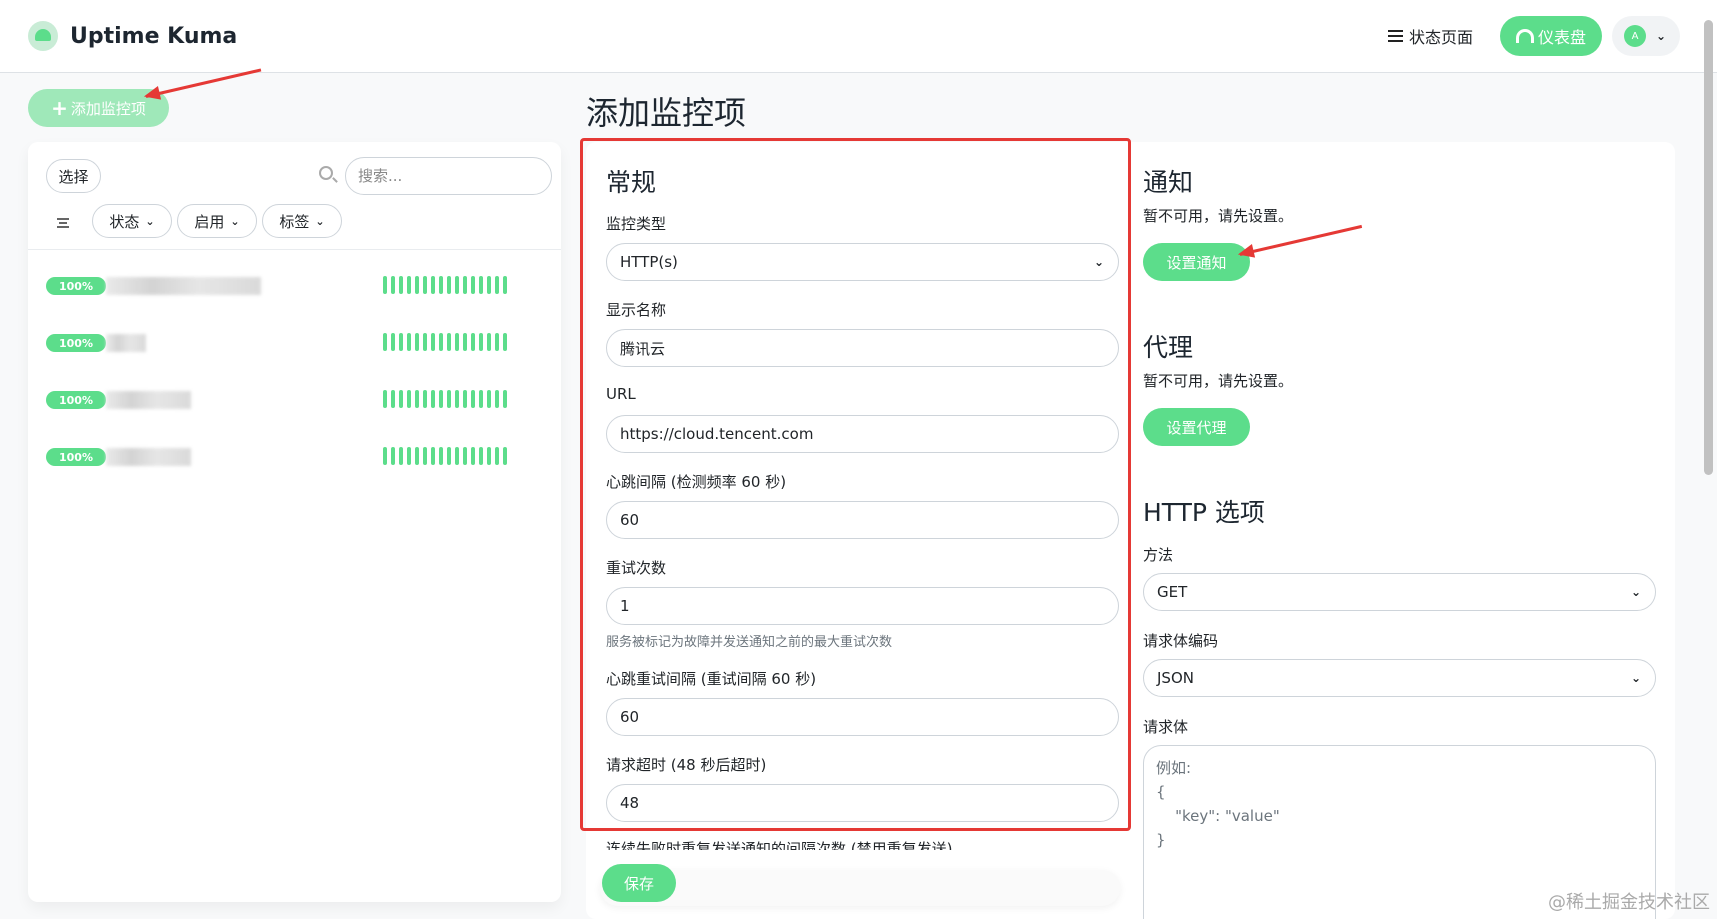 Image resolution: width=1717 pixels, height=919 pixels. Describe the element at coordinates (1561, 37) in the screenshot. I see `dashboard-label: 仪表盘` at that location.